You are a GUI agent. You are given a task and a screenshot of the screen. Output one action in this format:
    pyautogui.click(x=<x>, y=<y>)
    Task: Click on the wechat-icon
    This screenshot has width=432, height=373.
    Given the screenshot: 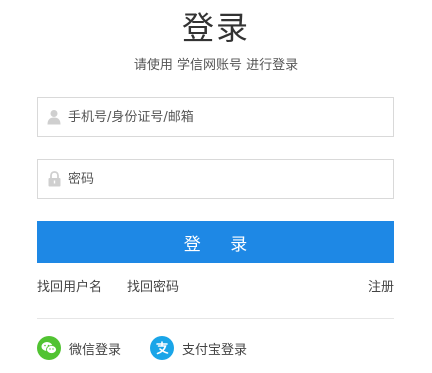 What is the action you would take?
    pyautogui.click(x=49, y=348)
    